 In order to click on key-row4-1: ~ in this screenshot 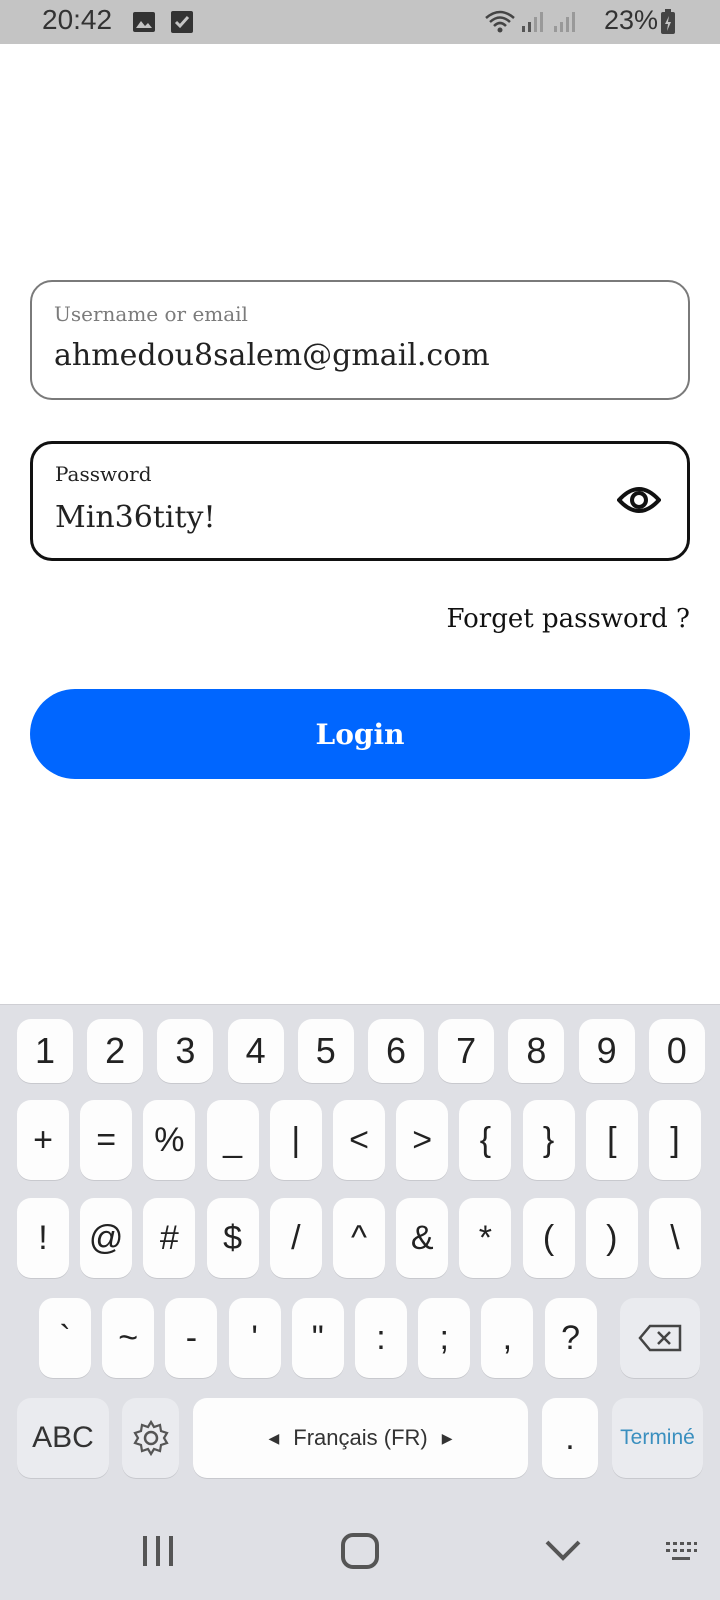, I will do `click(128, 1338)`.